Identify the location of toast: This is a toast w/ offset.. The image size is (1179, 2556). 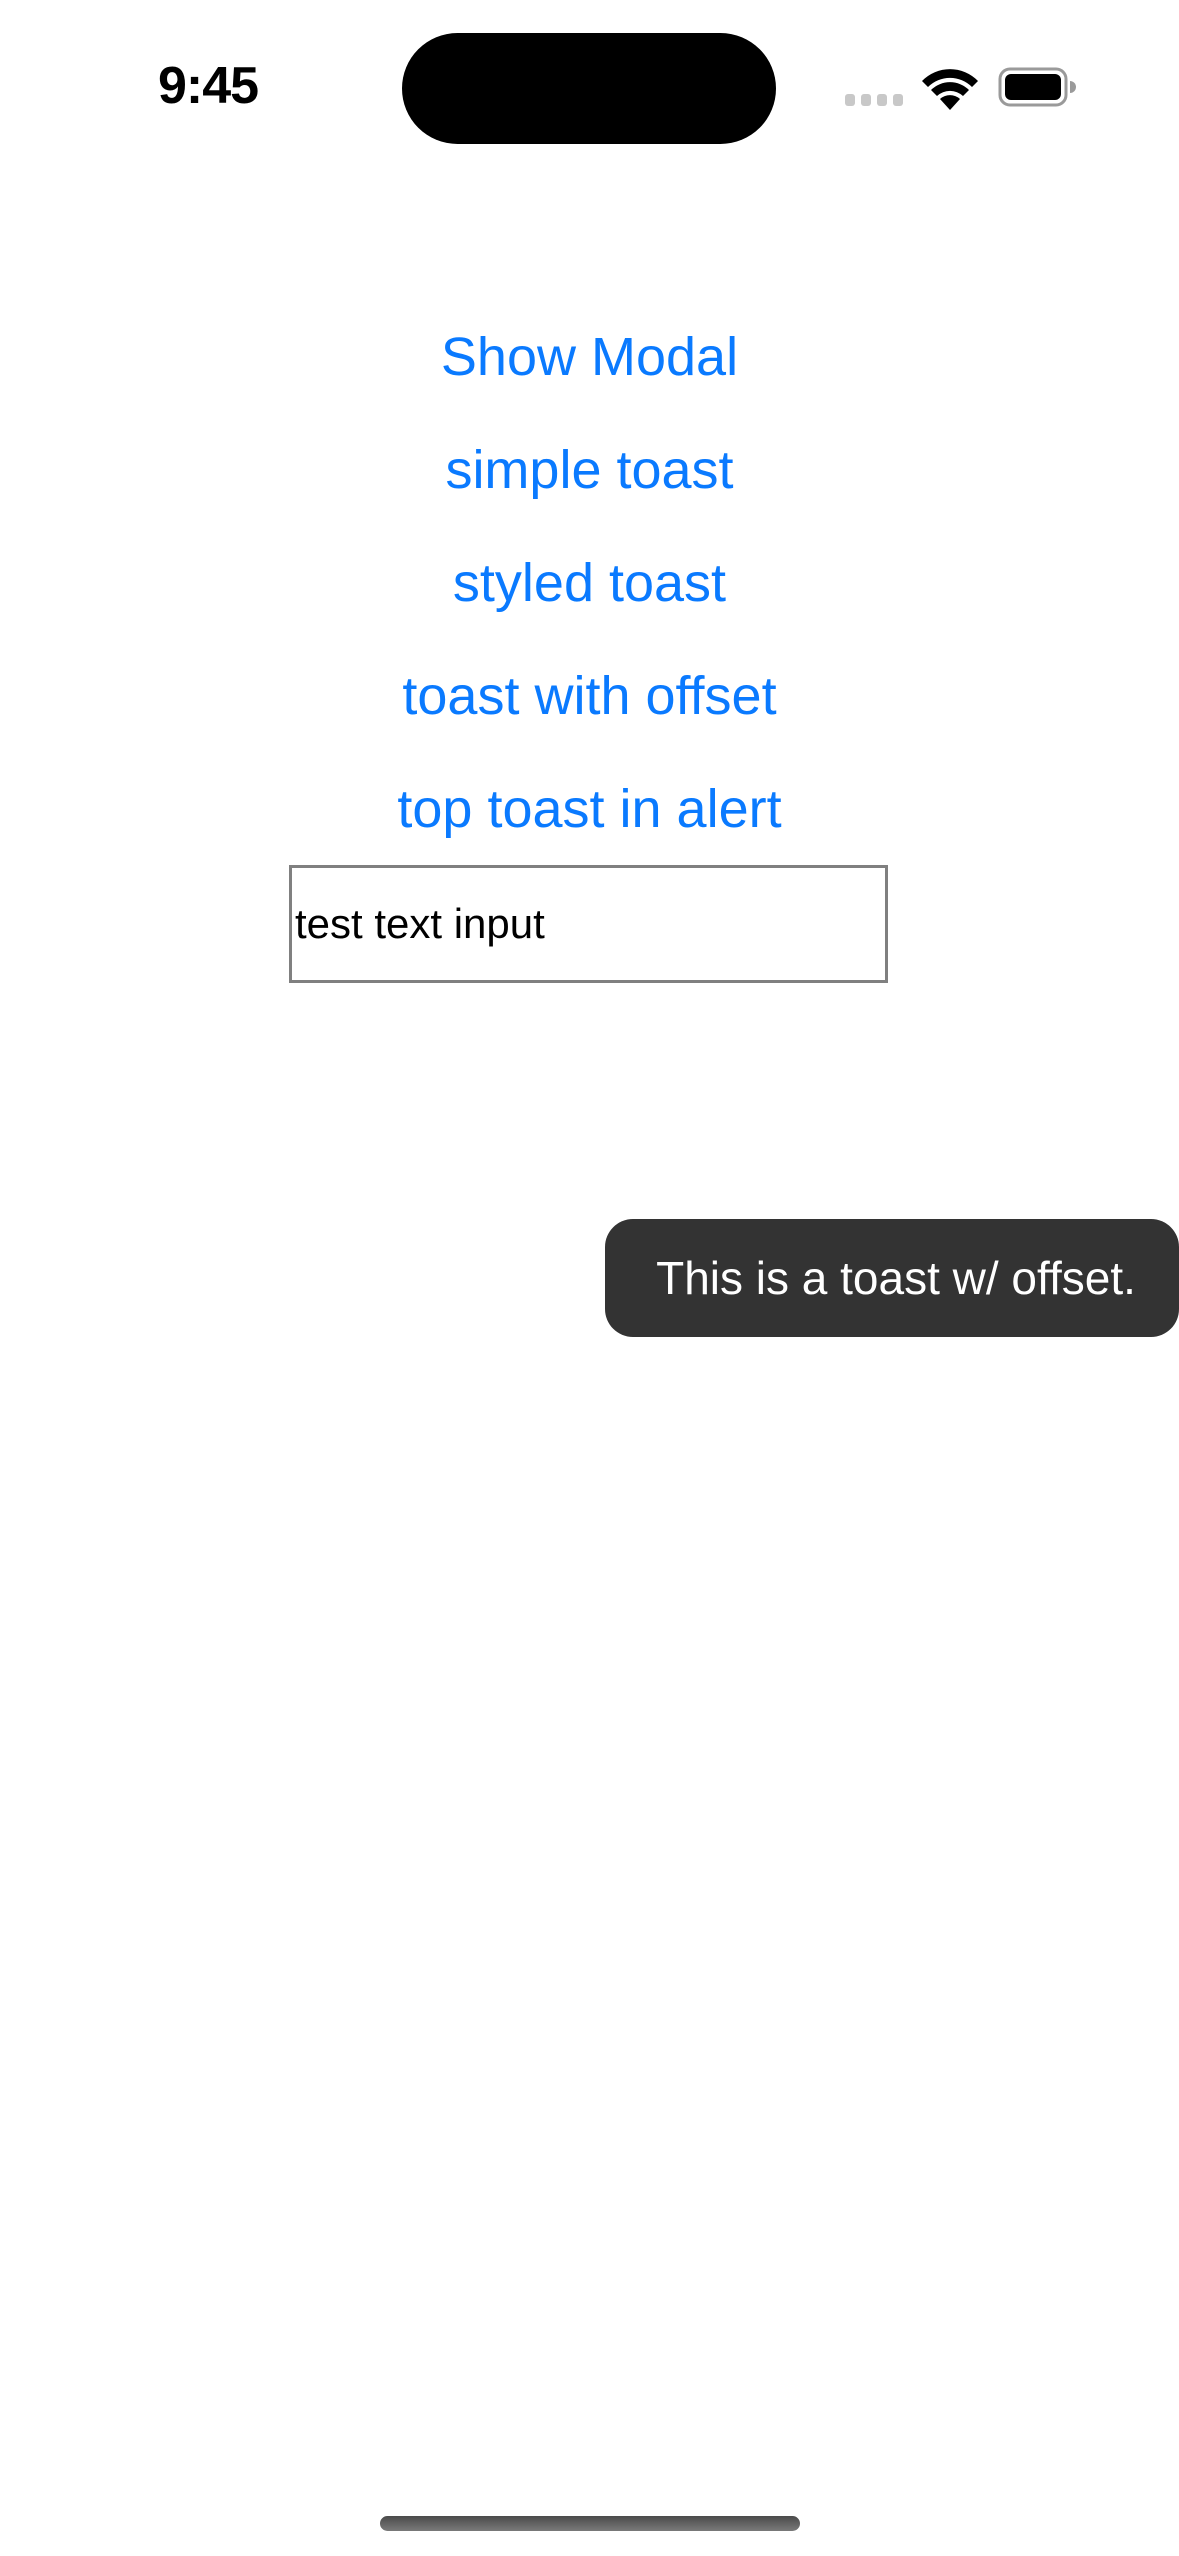
(892, 1278).